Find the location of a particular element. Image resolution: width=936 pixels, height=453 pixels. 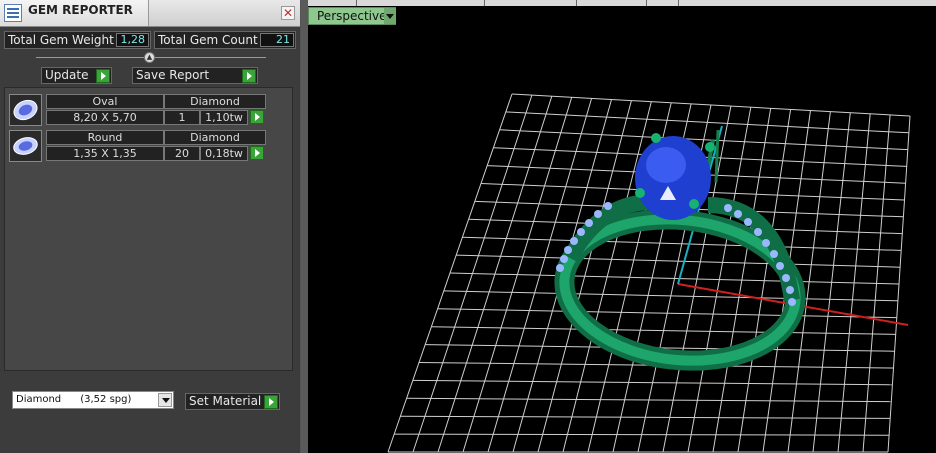

panel-splitter is located at coordinates (304, 226).